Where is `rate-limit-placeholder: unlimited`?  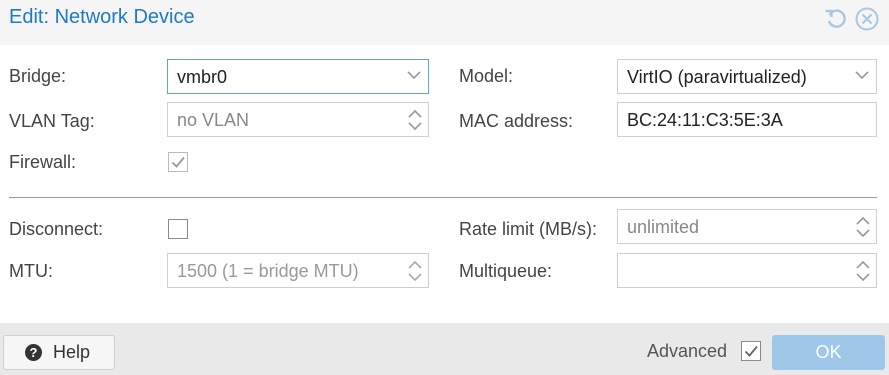 rate-limit-placeholder: unlimited is located at coordinates (663, 227).